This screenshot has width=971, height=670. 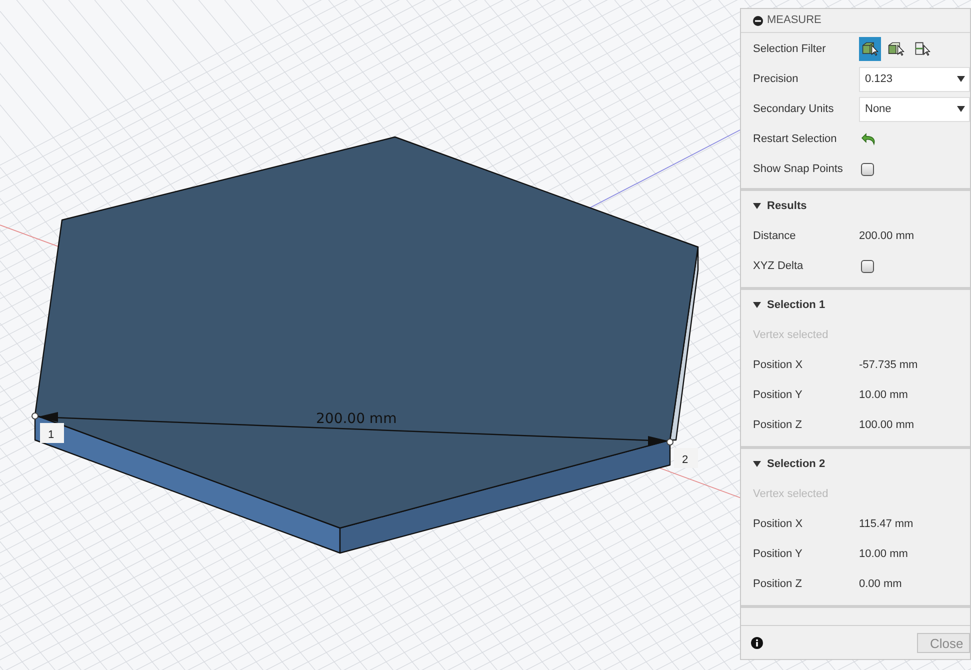 I want to click on point-label: 2, so click(x=686, y=458).